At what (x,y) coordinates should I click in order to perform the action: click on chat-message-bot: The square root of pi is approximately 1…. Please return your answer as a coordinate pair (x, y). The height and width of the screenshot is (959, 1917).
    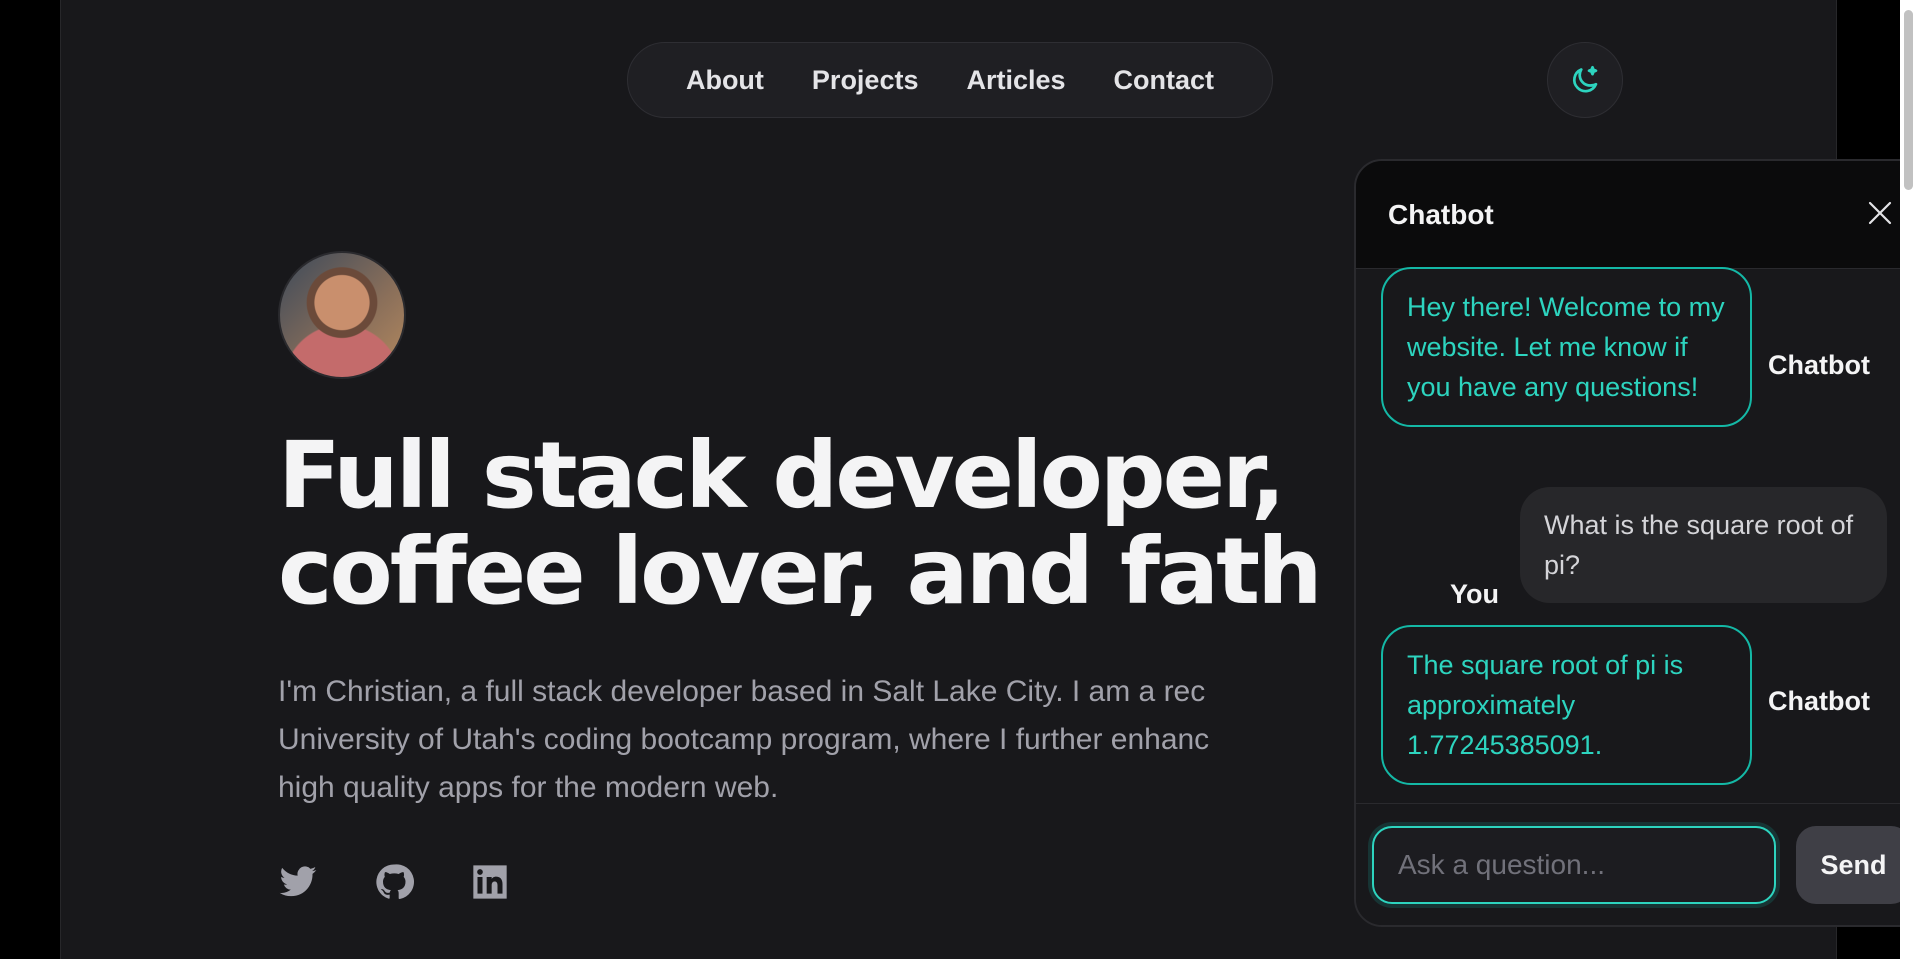
    Looking at the image, I should click on (1566, 705).